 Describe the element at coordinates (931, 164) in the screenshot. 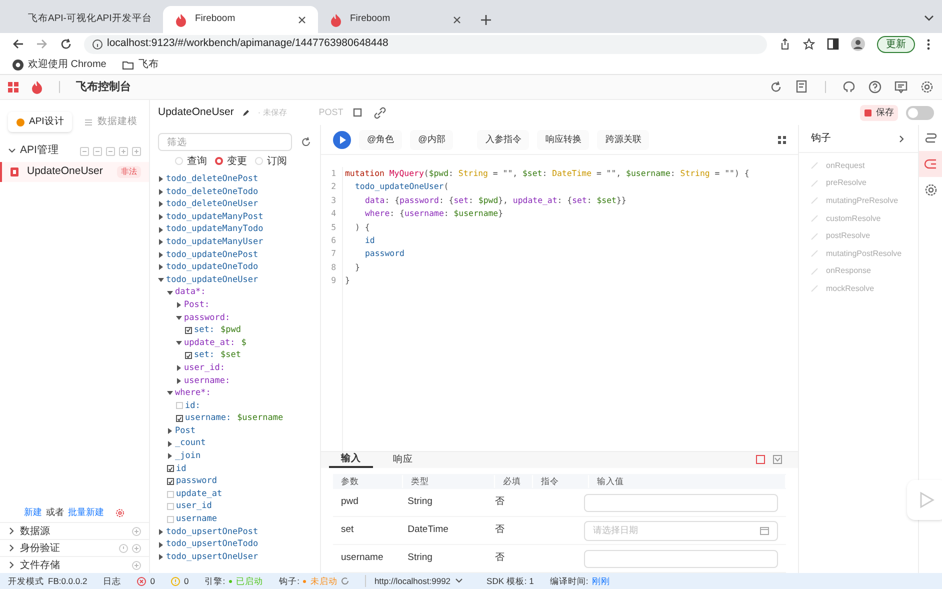

I see `hook-icon` at that location.